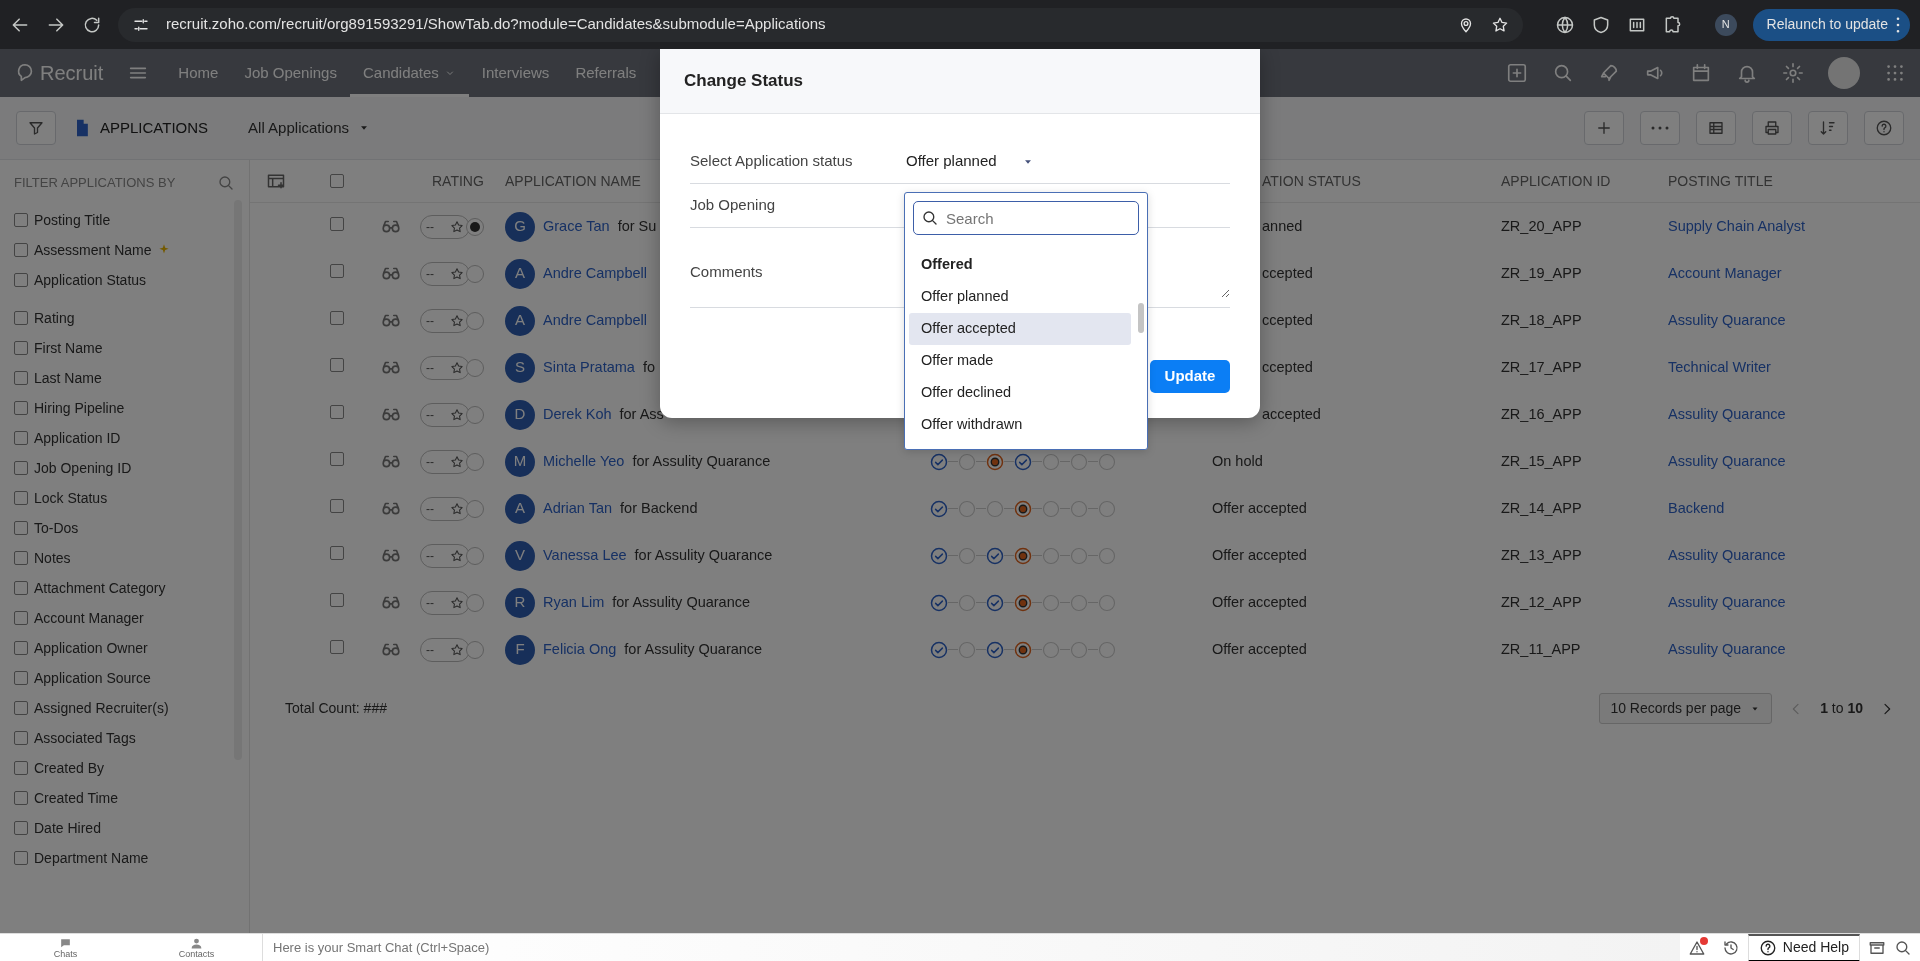  Describe the element at coordinates (520, 602) in the screenshot. I see `avatar: R` at that location.